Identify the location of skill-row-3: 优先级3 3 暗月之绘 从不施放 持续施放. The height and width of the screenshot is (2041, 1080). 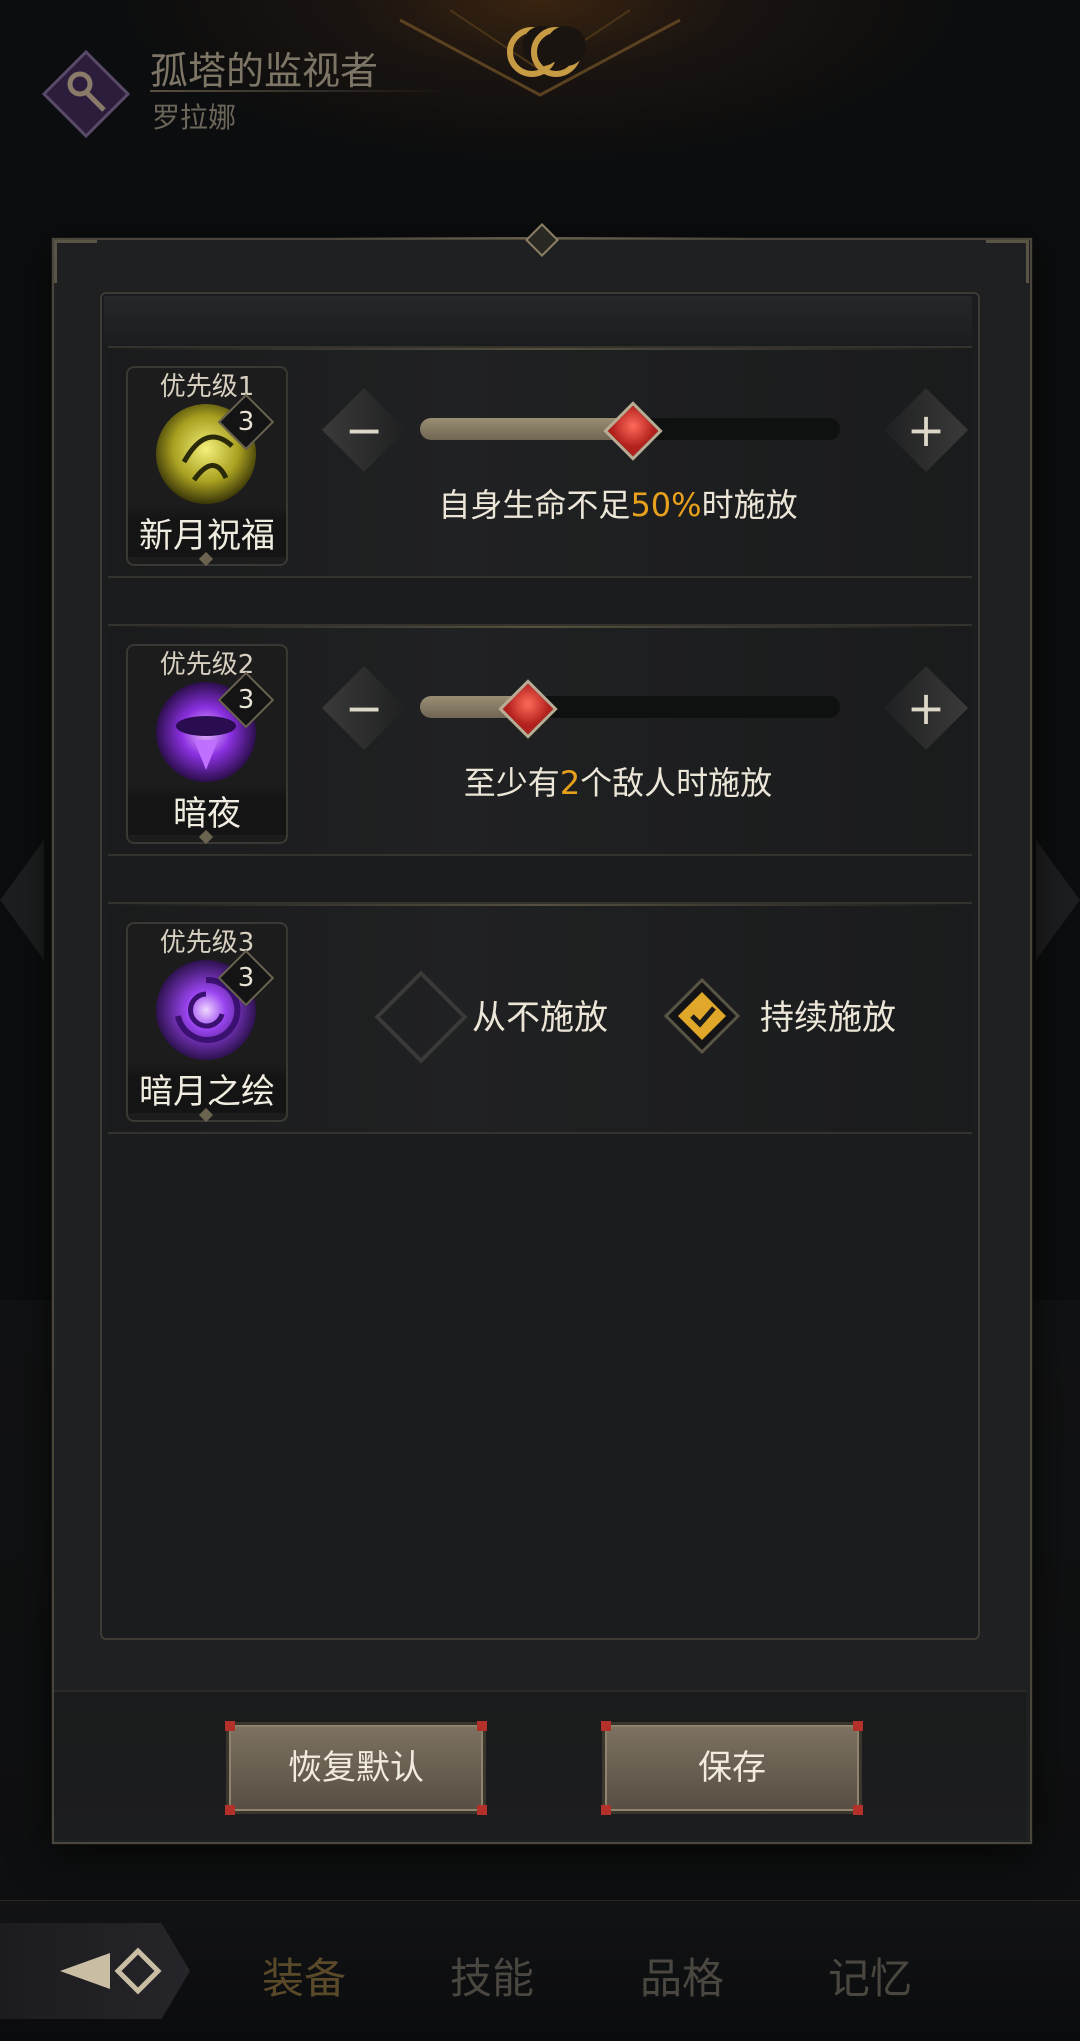
(540, 1018).